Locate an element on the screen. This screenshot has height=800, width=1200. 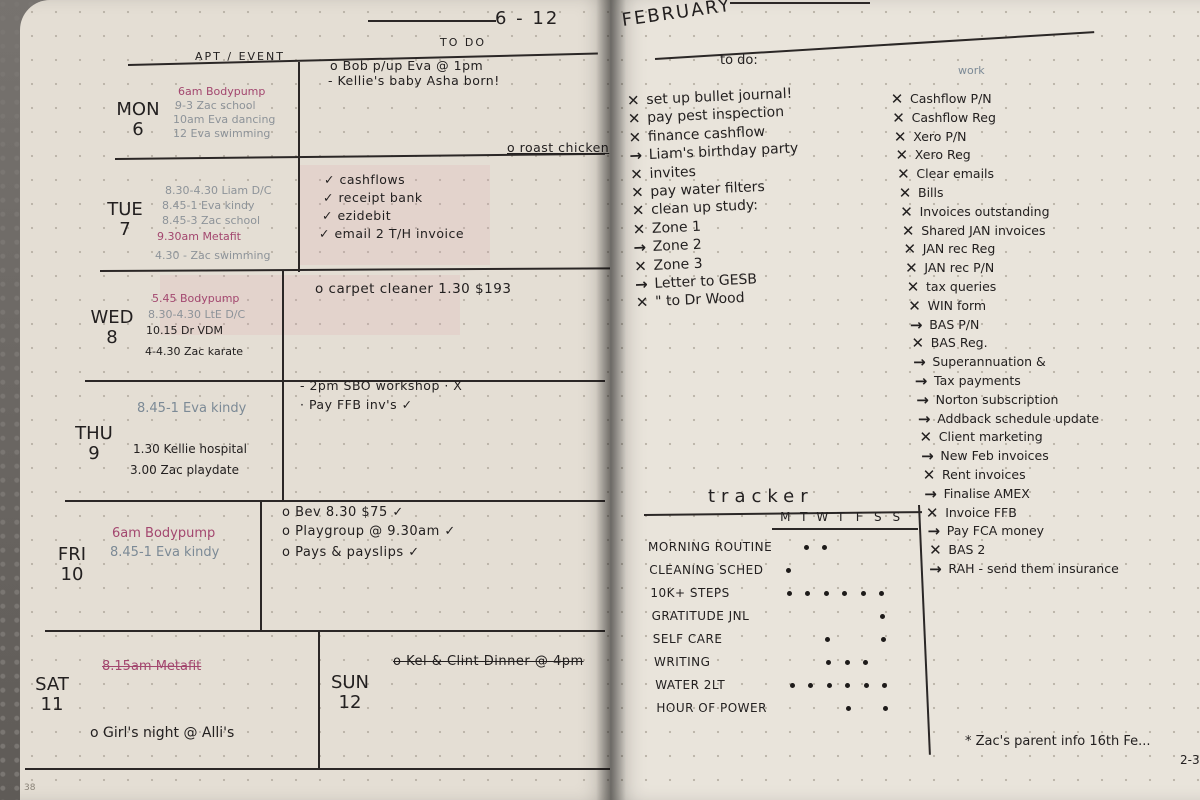
task-text: BAS 2 is located at coordinates (967, 550).